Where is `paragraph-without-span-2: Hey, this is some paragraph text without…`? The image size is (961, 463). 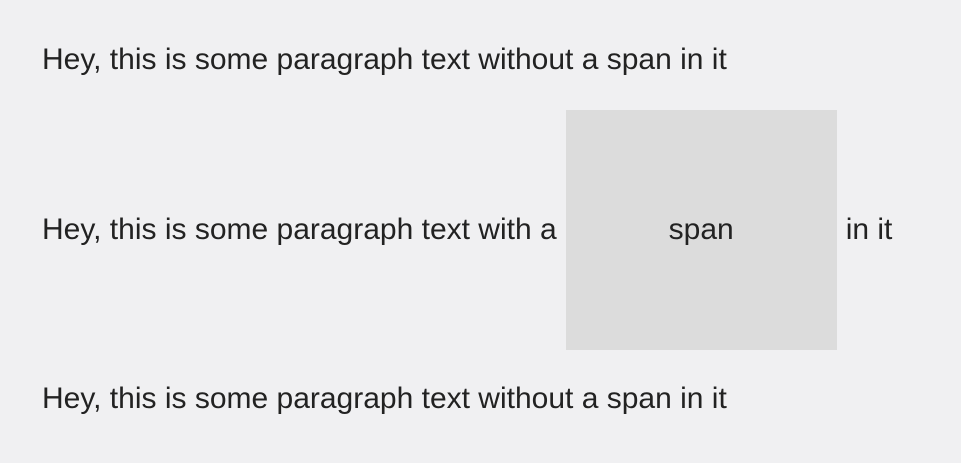 paragraph-without-span-2: Hey, this is some paragraph text without… is located at coordinates (384, 398).